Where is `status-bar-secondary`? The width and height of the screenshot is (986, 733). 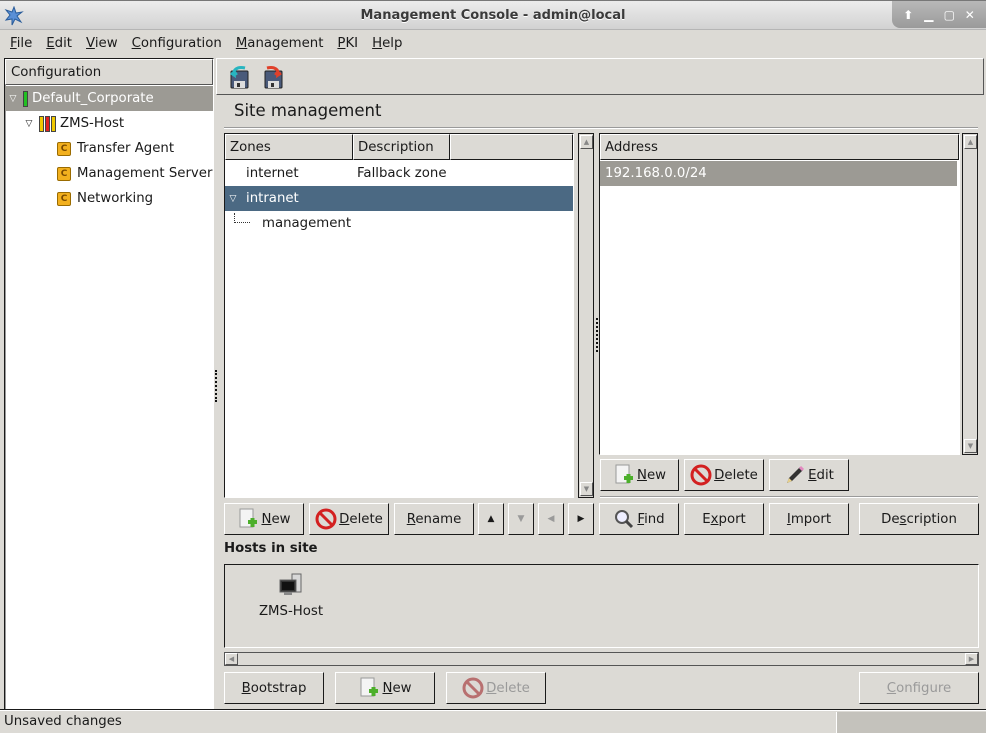
status-bar-secondary is located at coordinates (911, 722).